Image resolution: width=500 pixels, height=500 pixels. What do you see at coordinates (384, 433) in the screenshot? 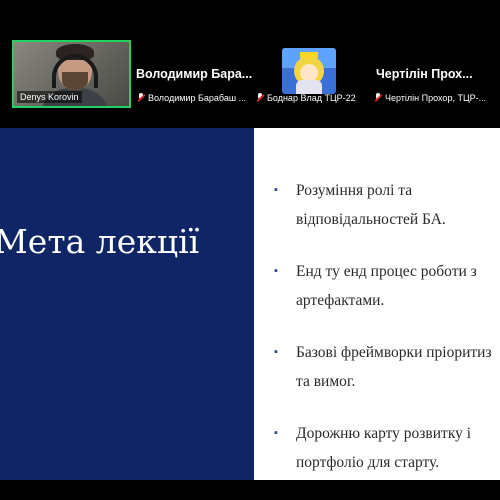
I see `bullet-line: Дорожню карту розвитку і` at bounding box center [384, 433].